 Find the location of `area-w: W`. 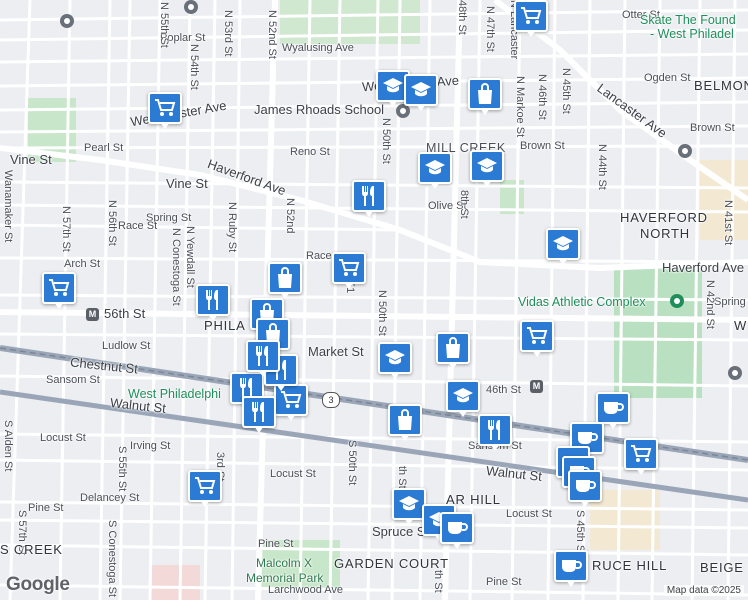

area-w: W is located at coordinates (741, 325).